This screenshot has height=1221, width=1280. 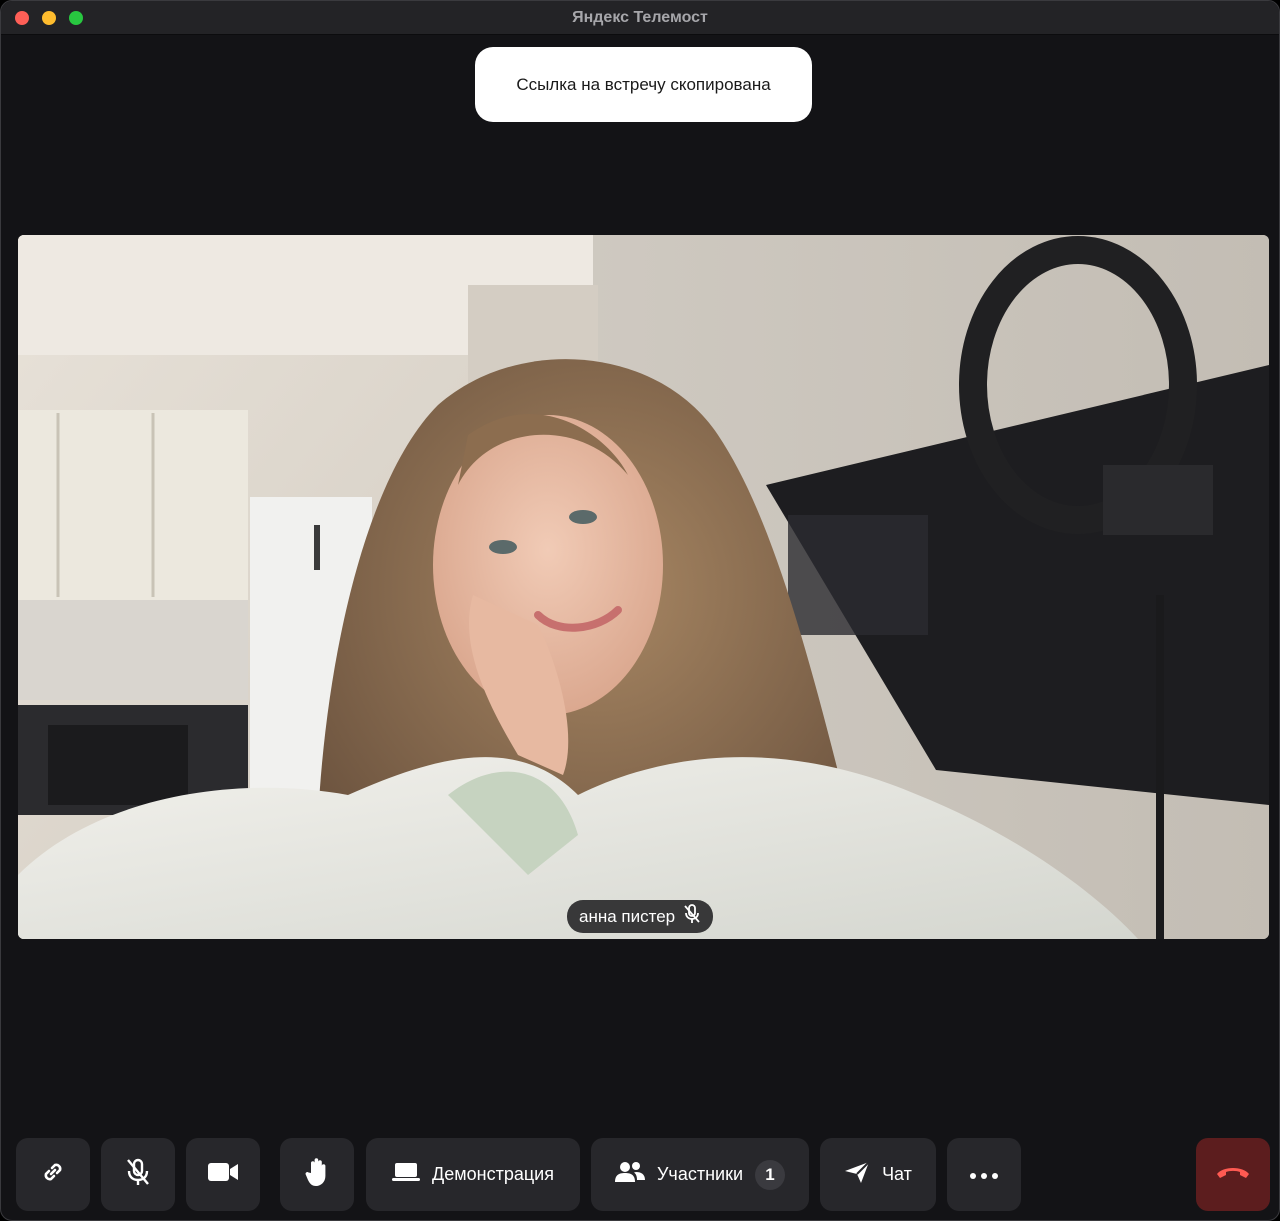 I want to click on hand-icon, so click(x=317, y=1174).